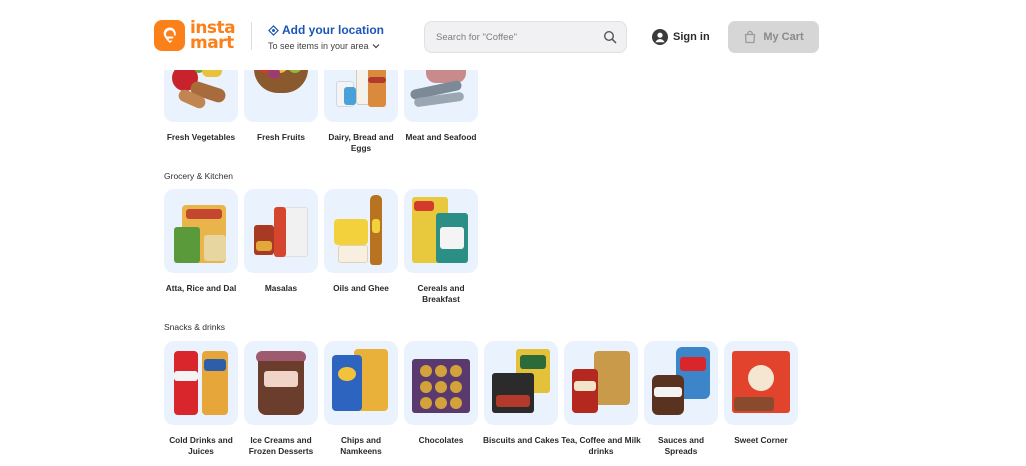 This screenshot has width=1026, height=466. I want to click on tile-label: Sweet Corner, so click(761, 440).